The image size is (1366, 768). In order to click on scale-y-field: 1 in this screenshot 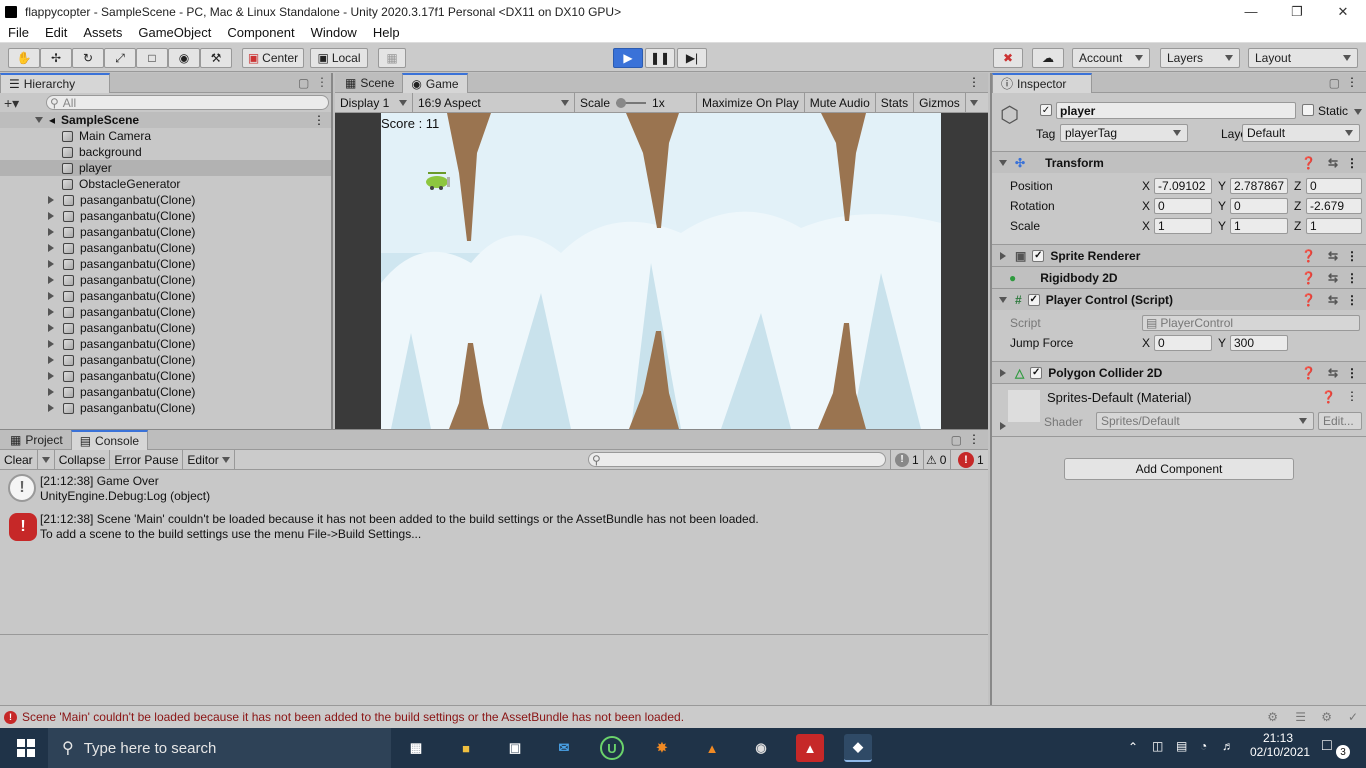, I will do `click(1259, 226)`.